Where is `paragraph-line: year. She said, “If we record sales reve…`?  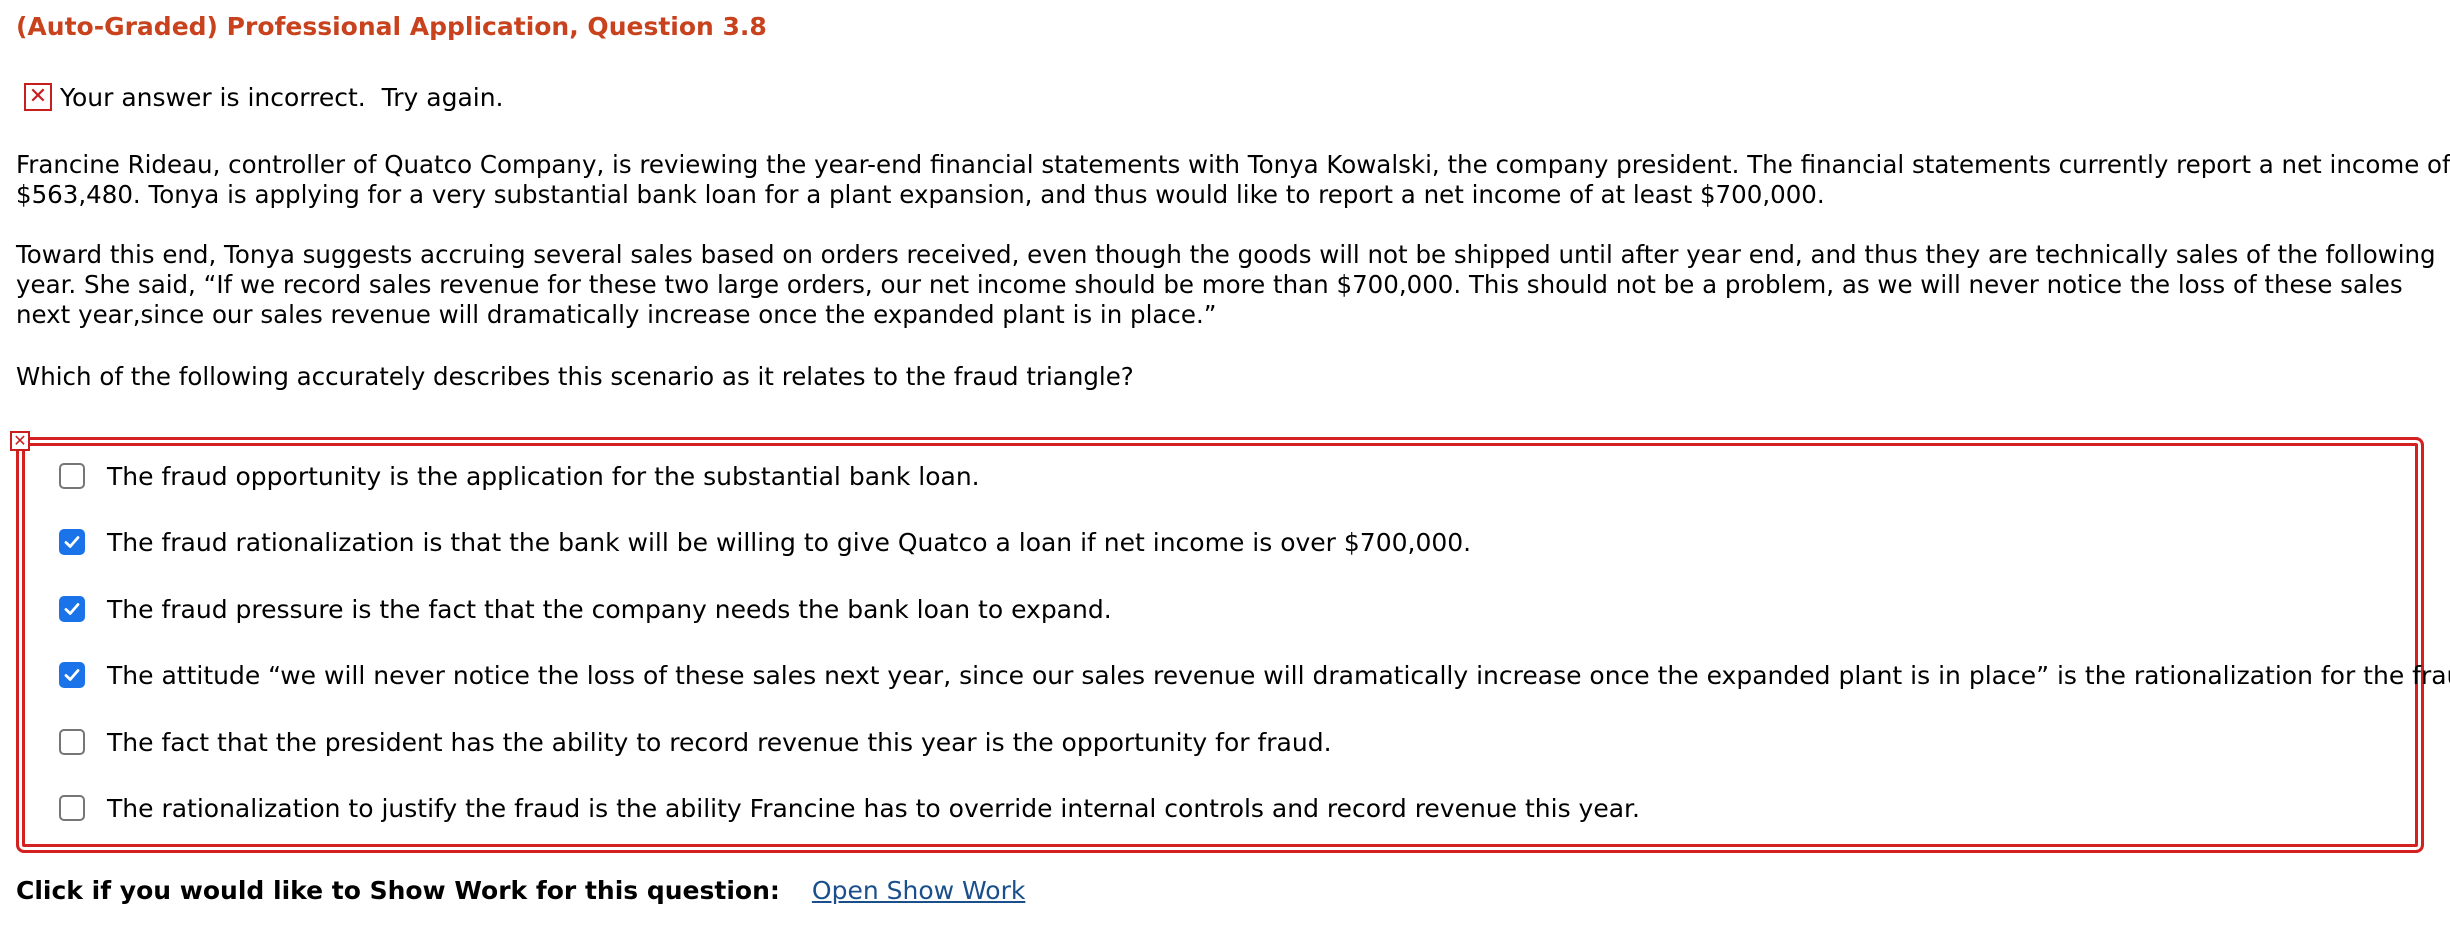 paragraph-line: year. She said, “If we record sales reve… is located at coordinates (1209, 284).